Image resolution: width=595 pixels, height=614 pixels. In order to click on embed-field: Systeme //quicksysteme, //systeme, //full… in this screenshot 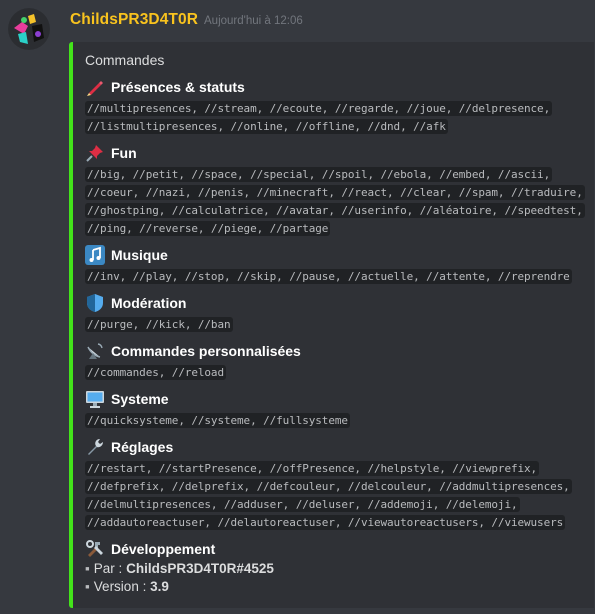, I will do `click(336, 409)`.